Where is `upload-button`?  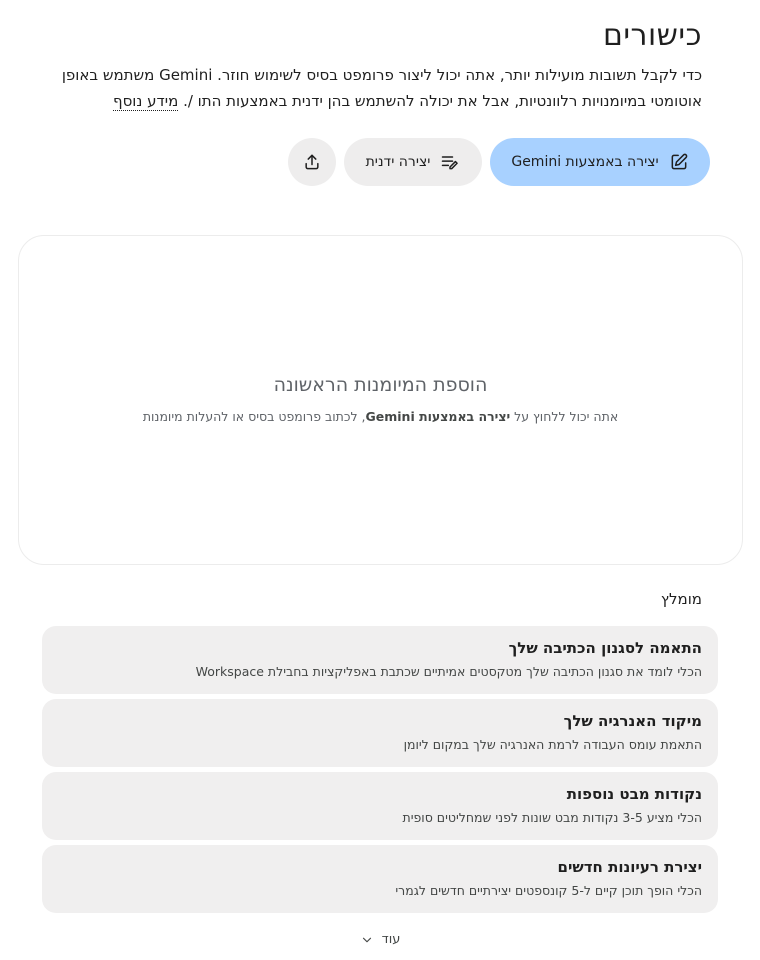 upload-button is located at coordinates (312, 162).